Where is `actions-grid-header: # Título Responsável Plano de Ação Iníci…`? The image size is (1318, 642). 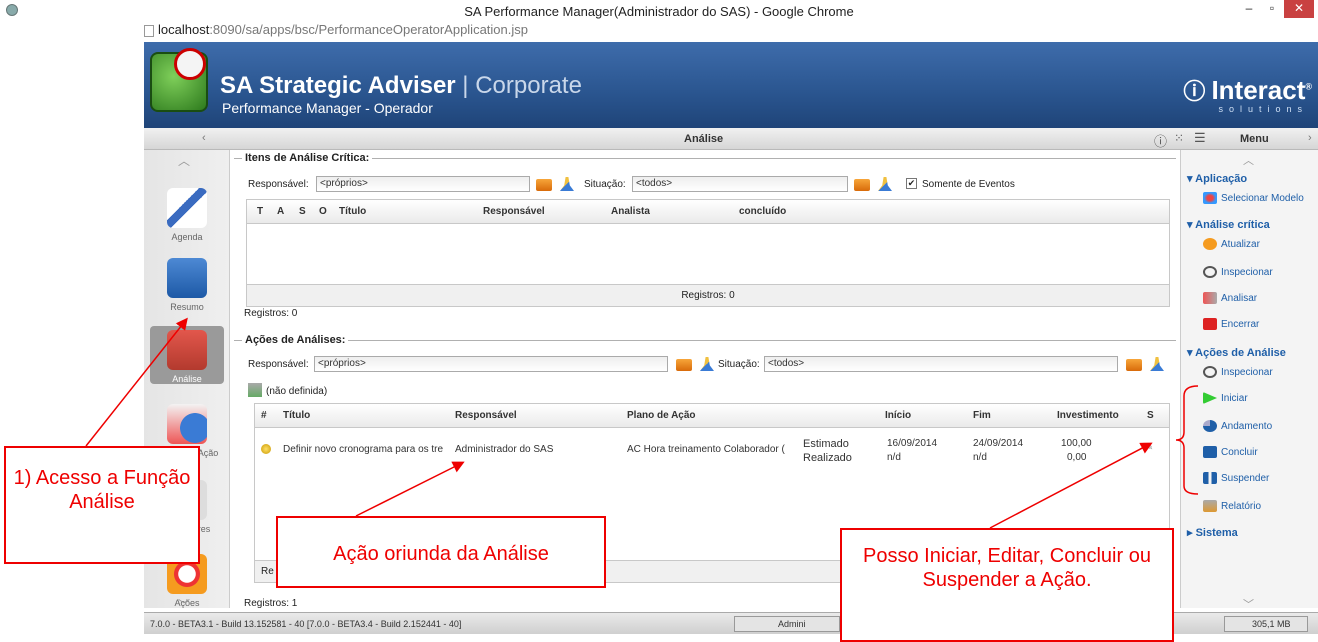 actions-grid-header: # Título Responsável Plano de Ação Iníci… is located at coordinates (712, 416).